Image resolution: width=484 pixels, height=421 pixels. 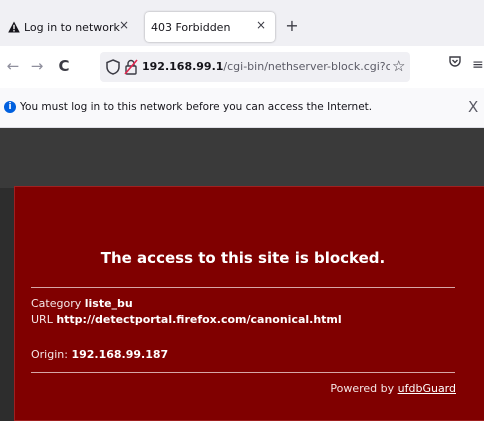 I want to click on warning-icon, so click(x=14, y=27).